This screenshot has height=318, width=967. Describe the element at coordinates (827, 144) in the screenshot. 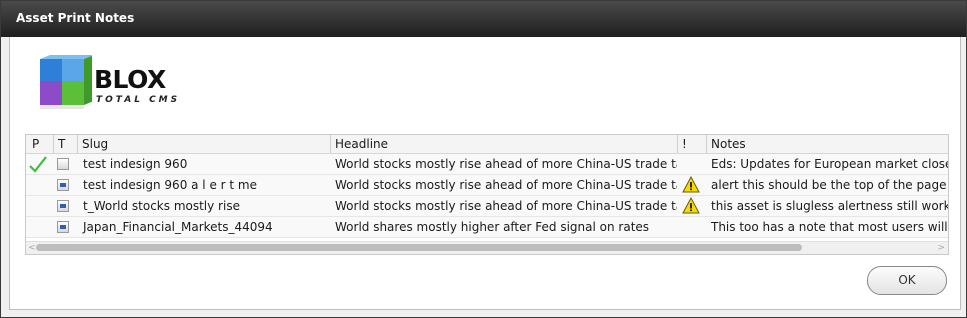

I see `col-header-notes: Notes` at that location.